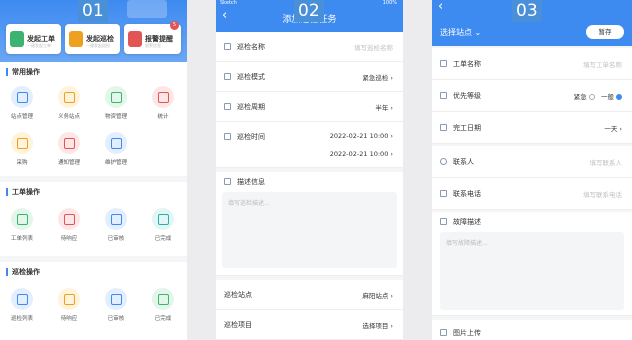  I want to click on grid-item-workorder-pending: 待响应, so click(69, 225).